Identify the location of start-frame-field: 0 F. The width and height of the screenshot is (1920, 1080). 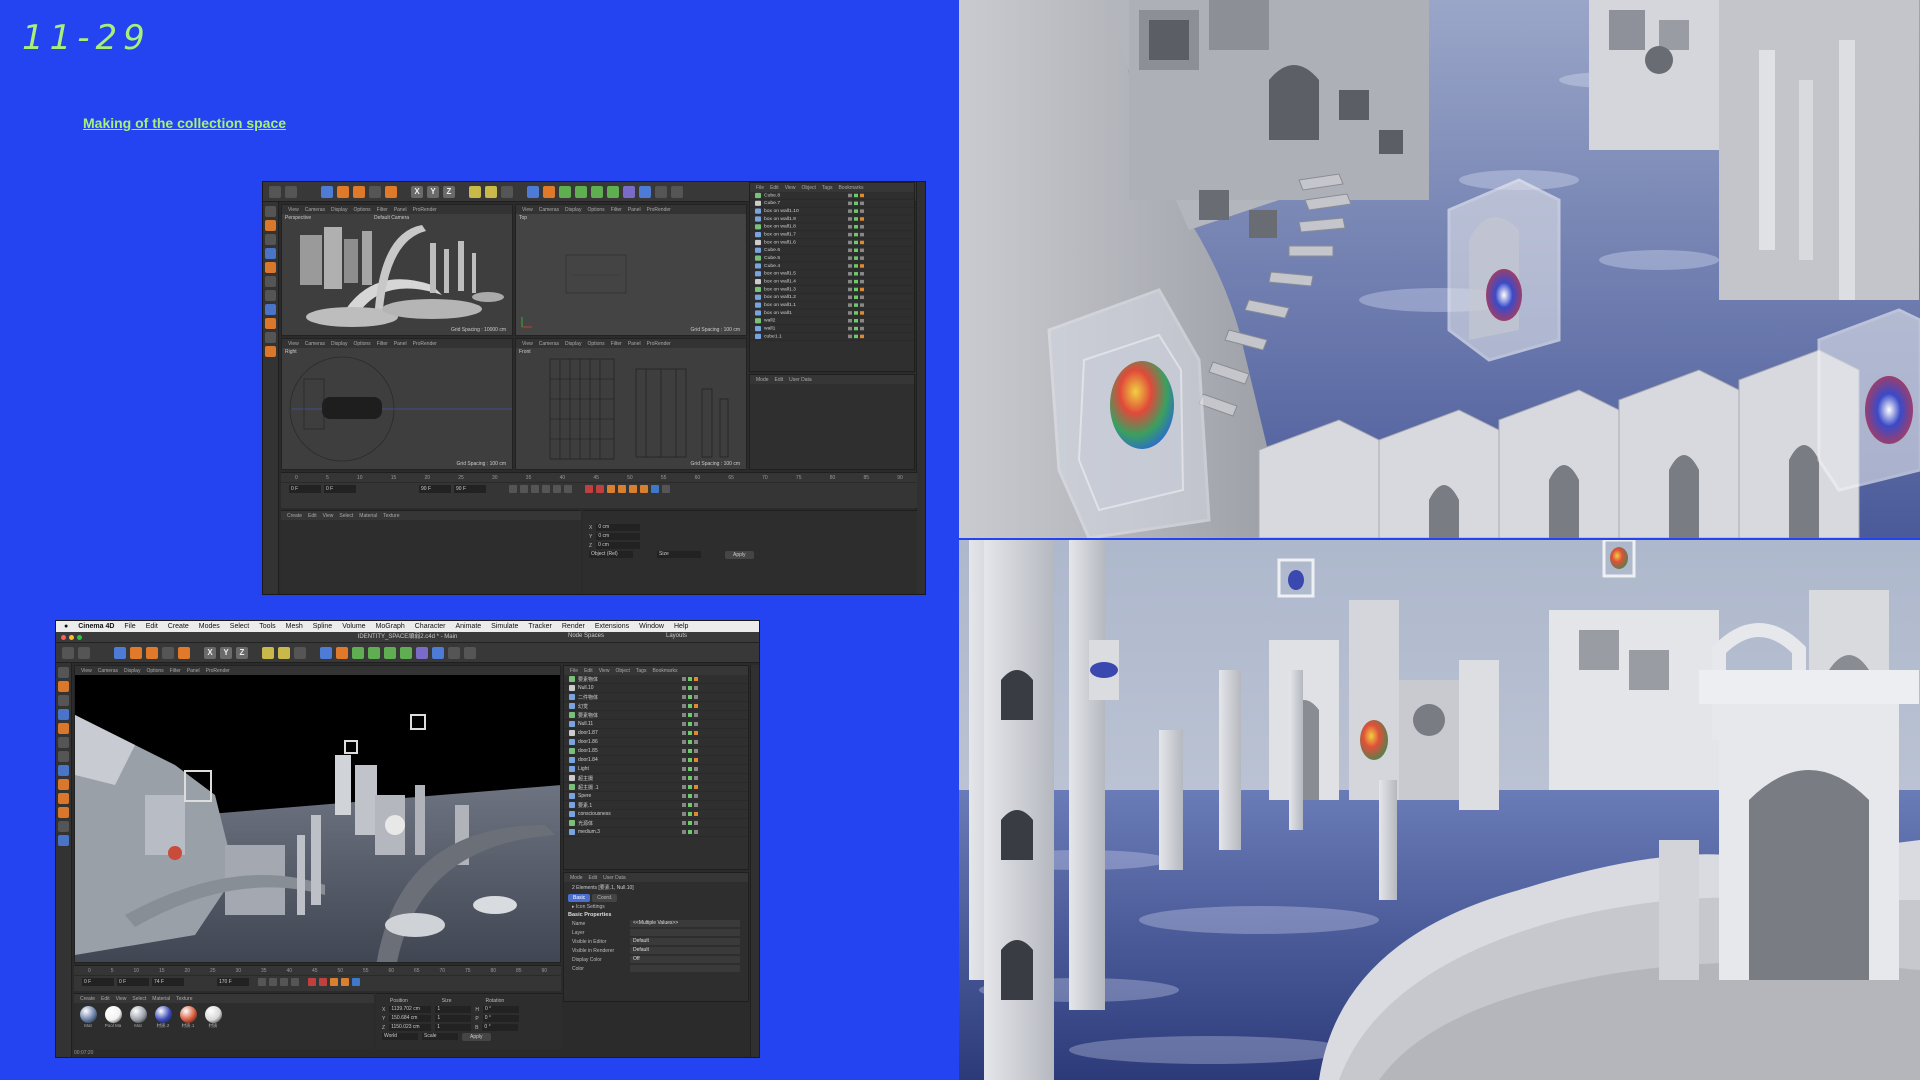
(305, 489).